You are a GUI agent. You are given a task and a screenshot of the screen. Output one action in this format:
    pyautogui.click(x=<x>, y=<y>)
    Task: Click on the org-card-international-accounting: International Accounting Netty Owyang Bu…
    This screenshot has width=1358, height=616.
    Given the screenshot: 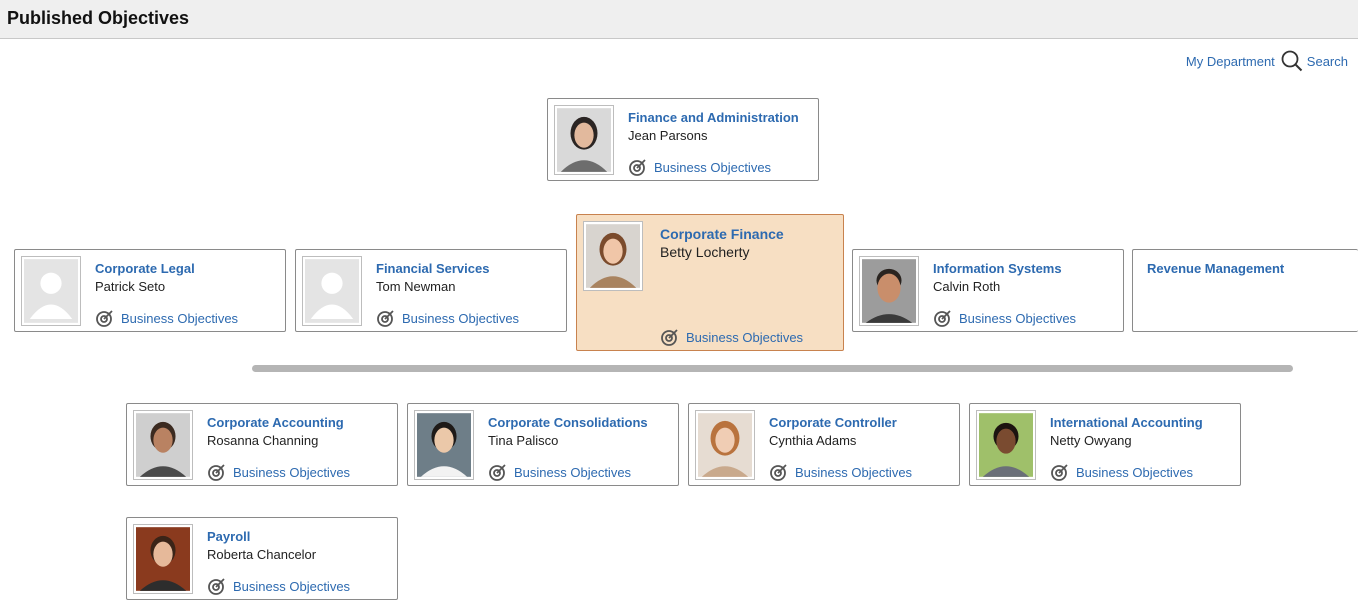 What is the action you would take?
    pyautogui.click(x=1105, y=444)
    